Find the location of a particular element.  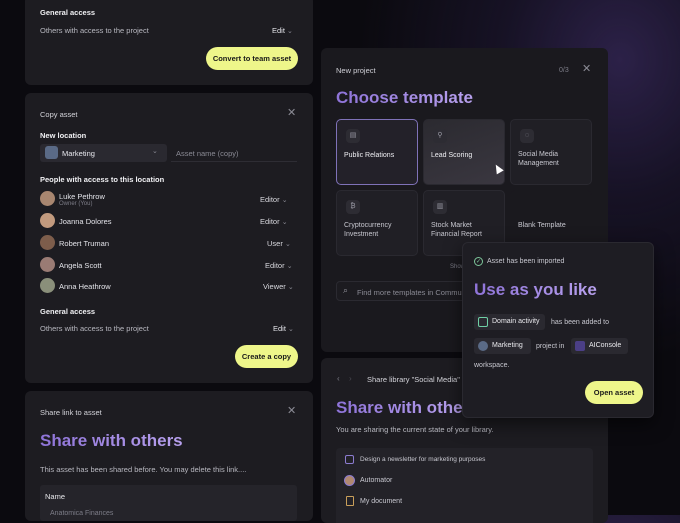

chip-domain-activity: Domain activity is located at coordinates (509, 322).